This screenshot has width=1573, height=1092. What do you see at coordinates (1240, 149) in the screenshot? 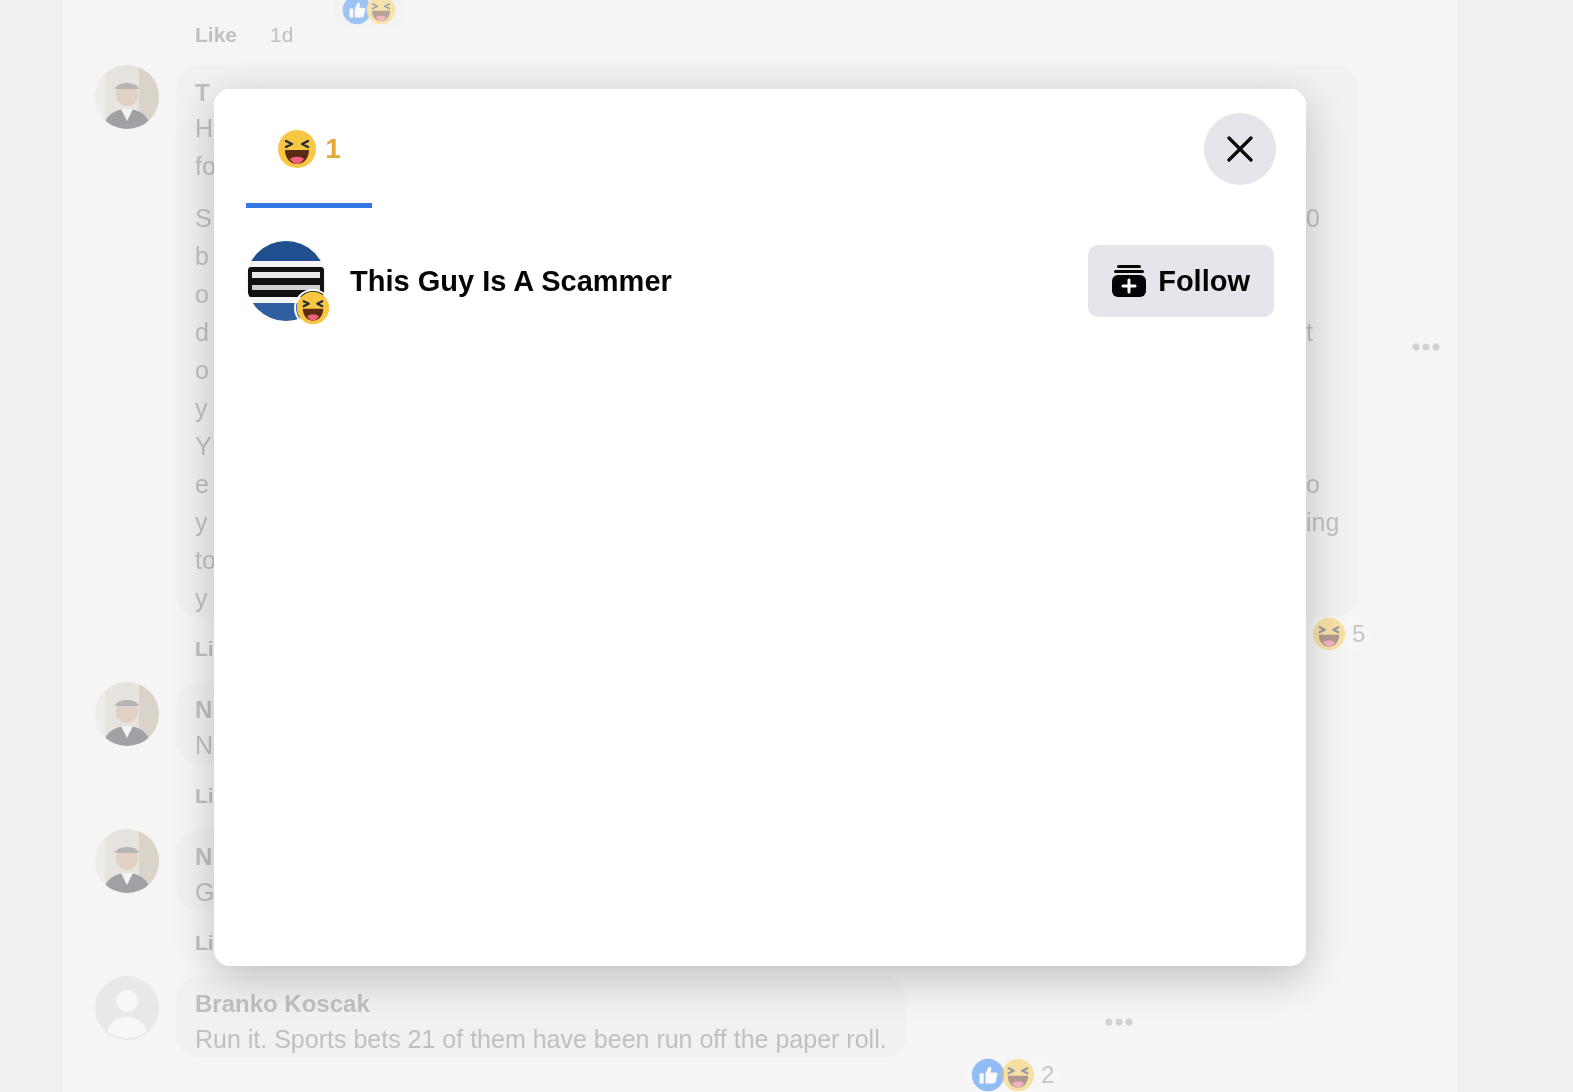
I see `close-icon` at bounding box center [1240, 149].